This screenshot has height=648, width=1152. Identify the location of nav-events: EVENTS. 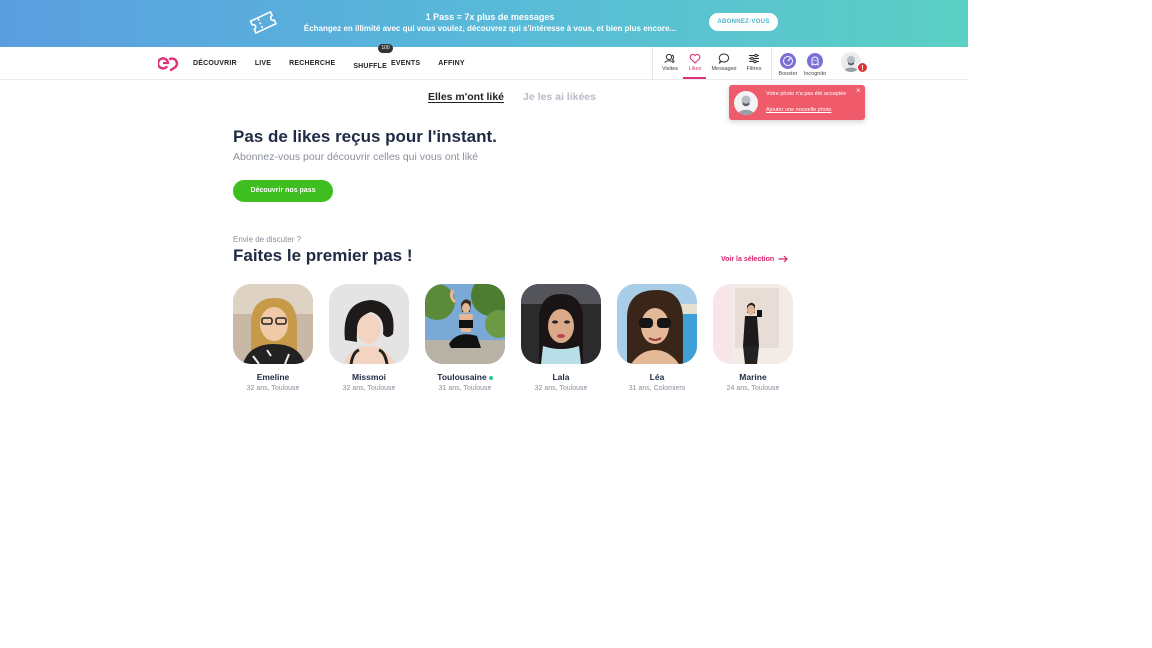
(405, 63).